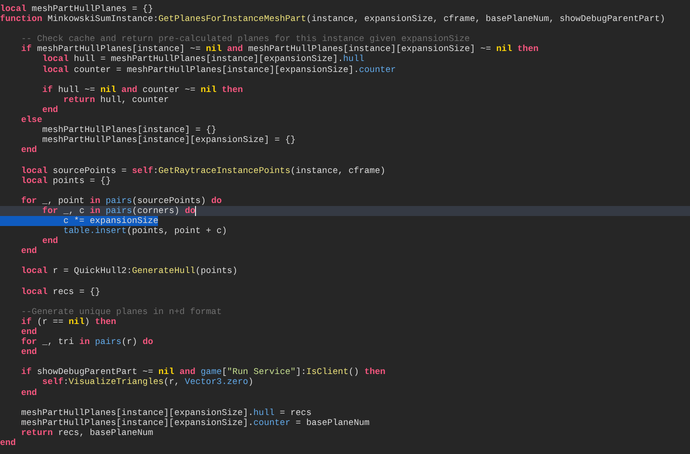 The height and width of the screenshot is (454, 690). What do you see at coordinates (203, 171) in the screenshot?
I see `code-line: local sourcePoints = self:GetRaytraceInstancePoints(instance, cframe)` at bounding box center [203, 171].